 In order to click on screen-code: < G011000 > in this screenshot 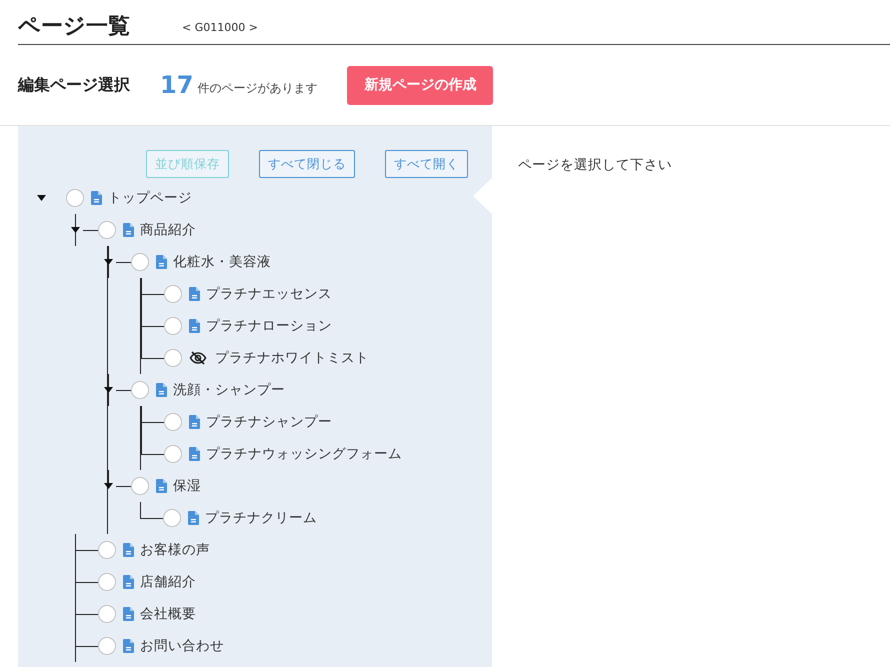, I will do `click(220, 28)`.